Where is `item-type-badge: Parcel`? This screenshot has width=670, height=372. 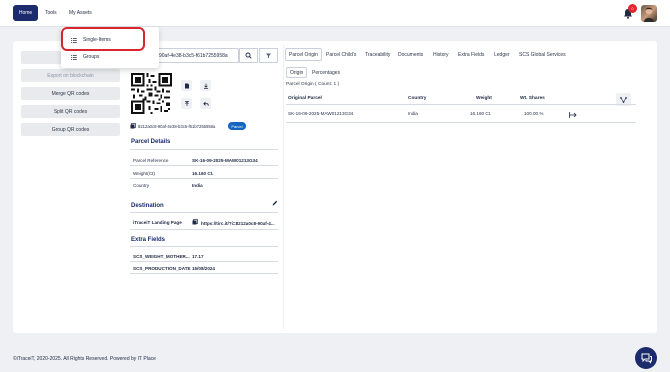
item-type-badge: Parcel is located at coordinates (237, 126).